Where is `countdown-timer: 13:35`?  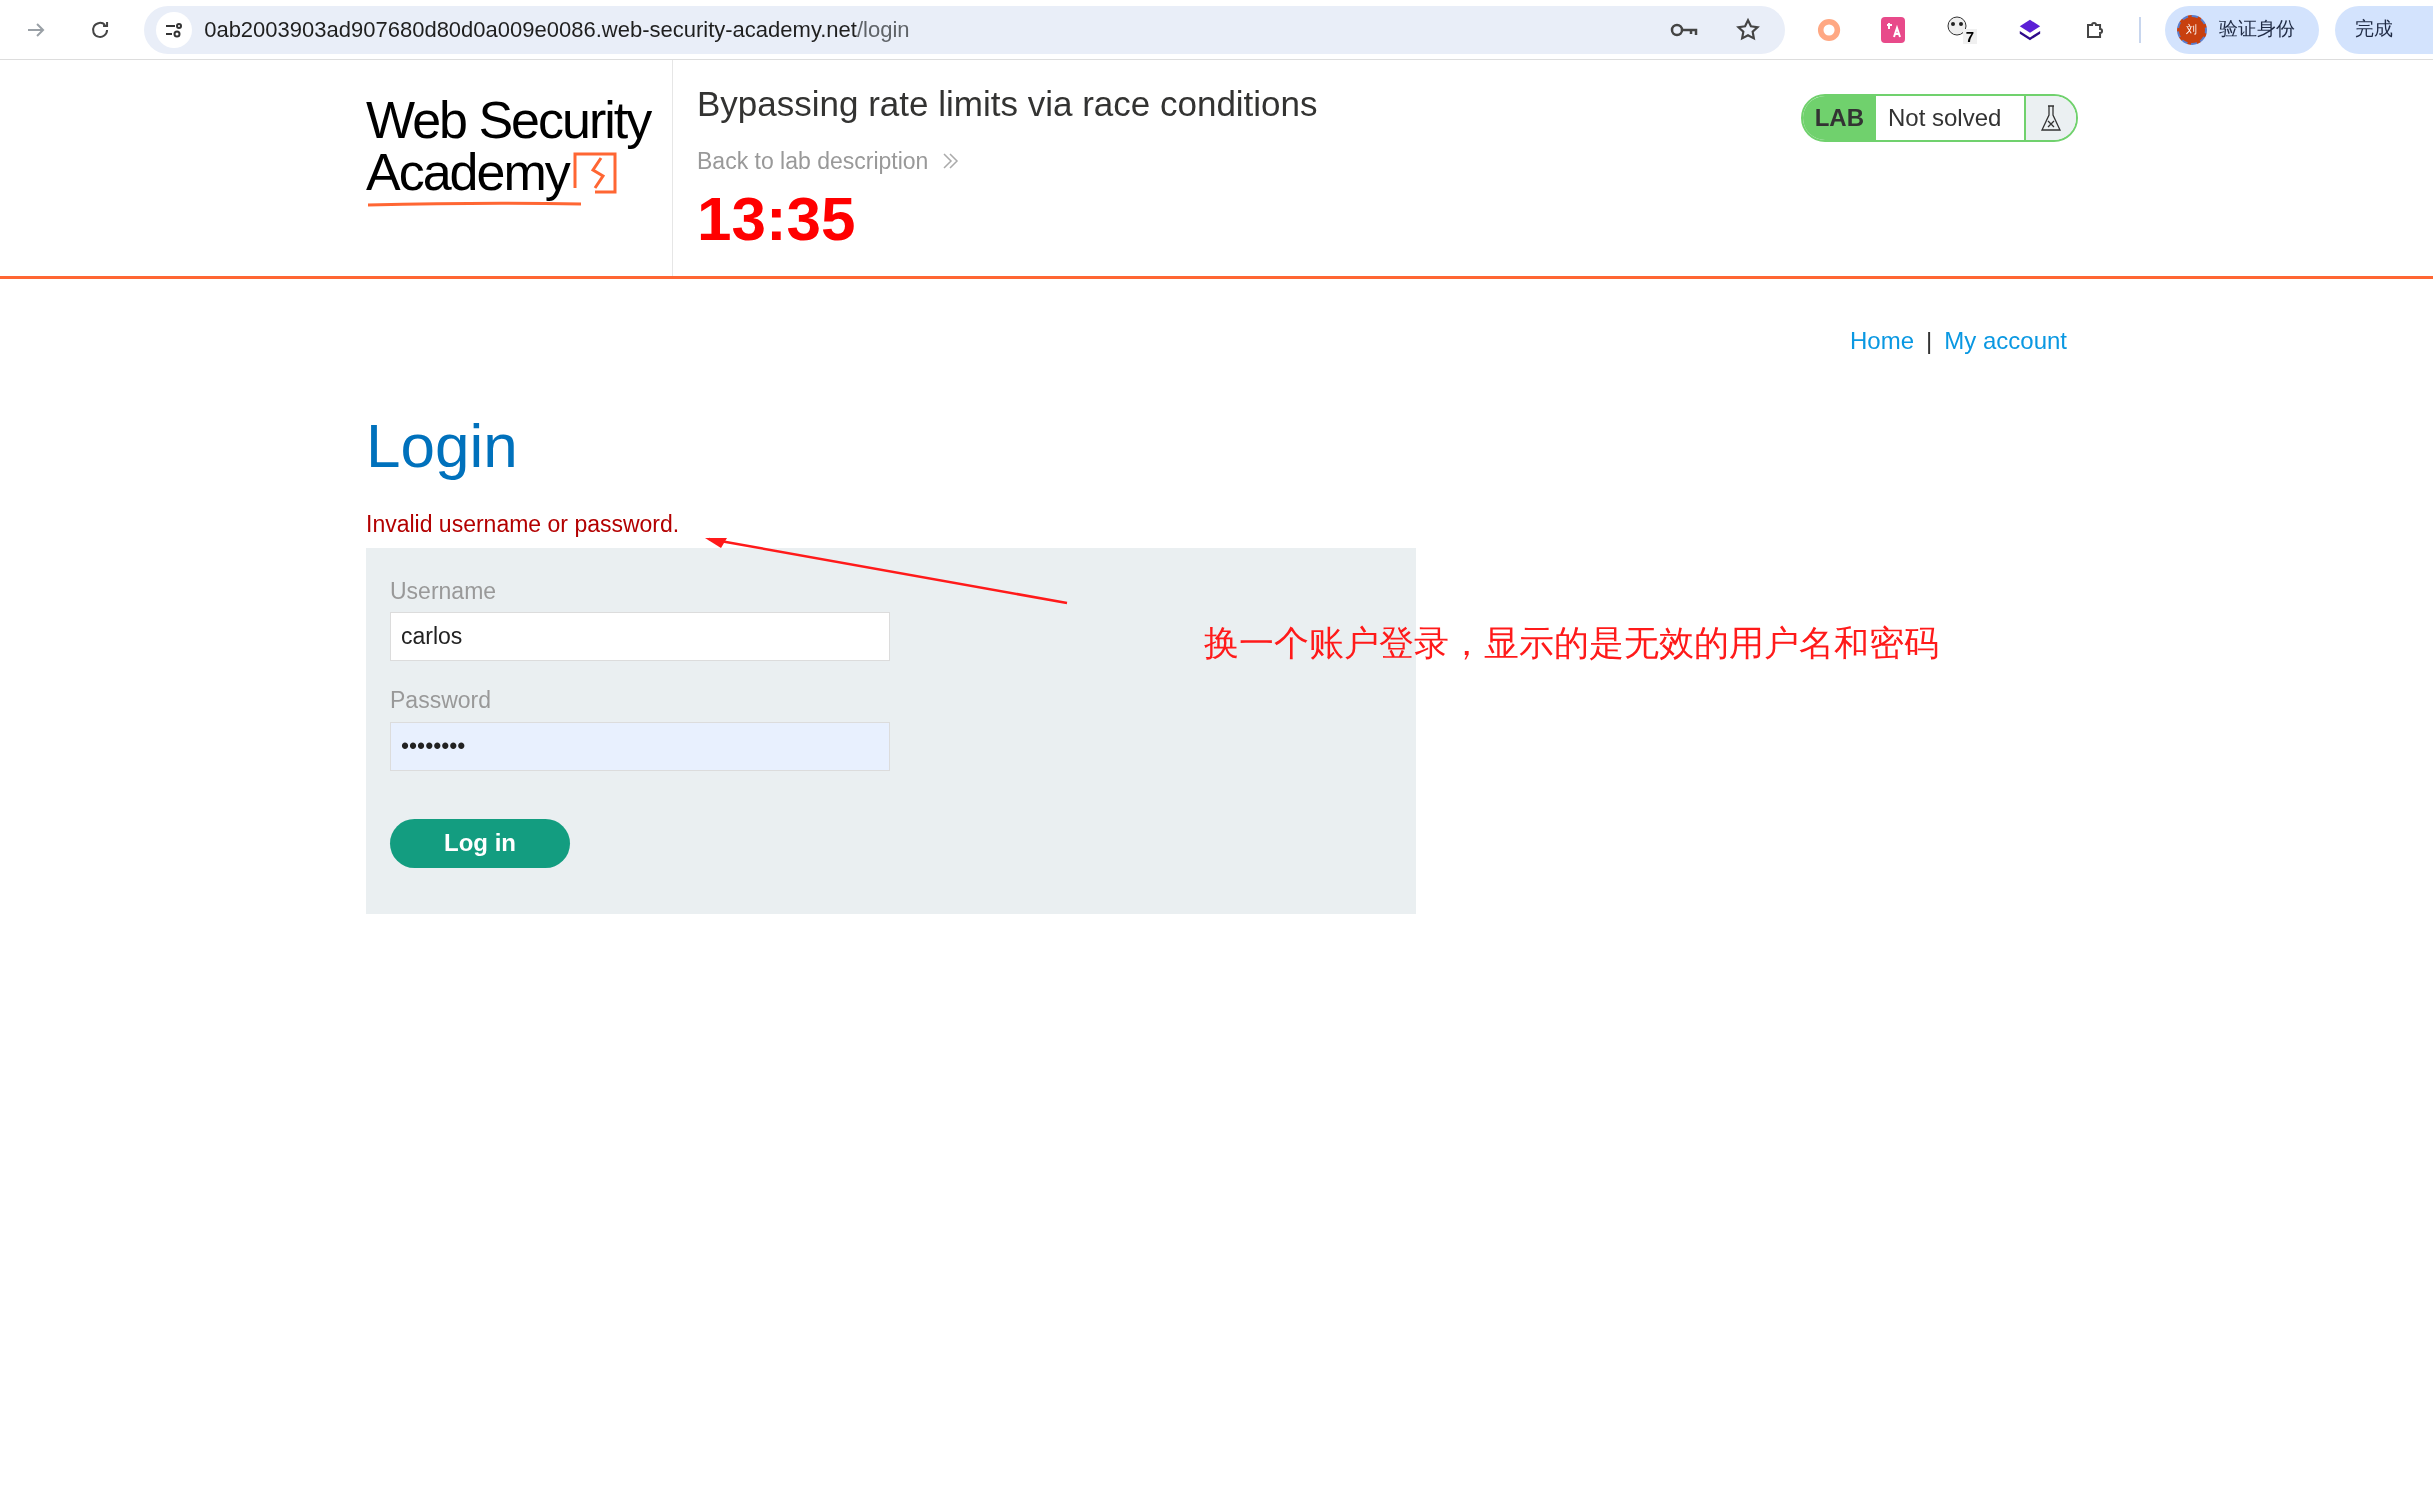 countdown-timer: 13:35 is located at coordinates (777, 218).